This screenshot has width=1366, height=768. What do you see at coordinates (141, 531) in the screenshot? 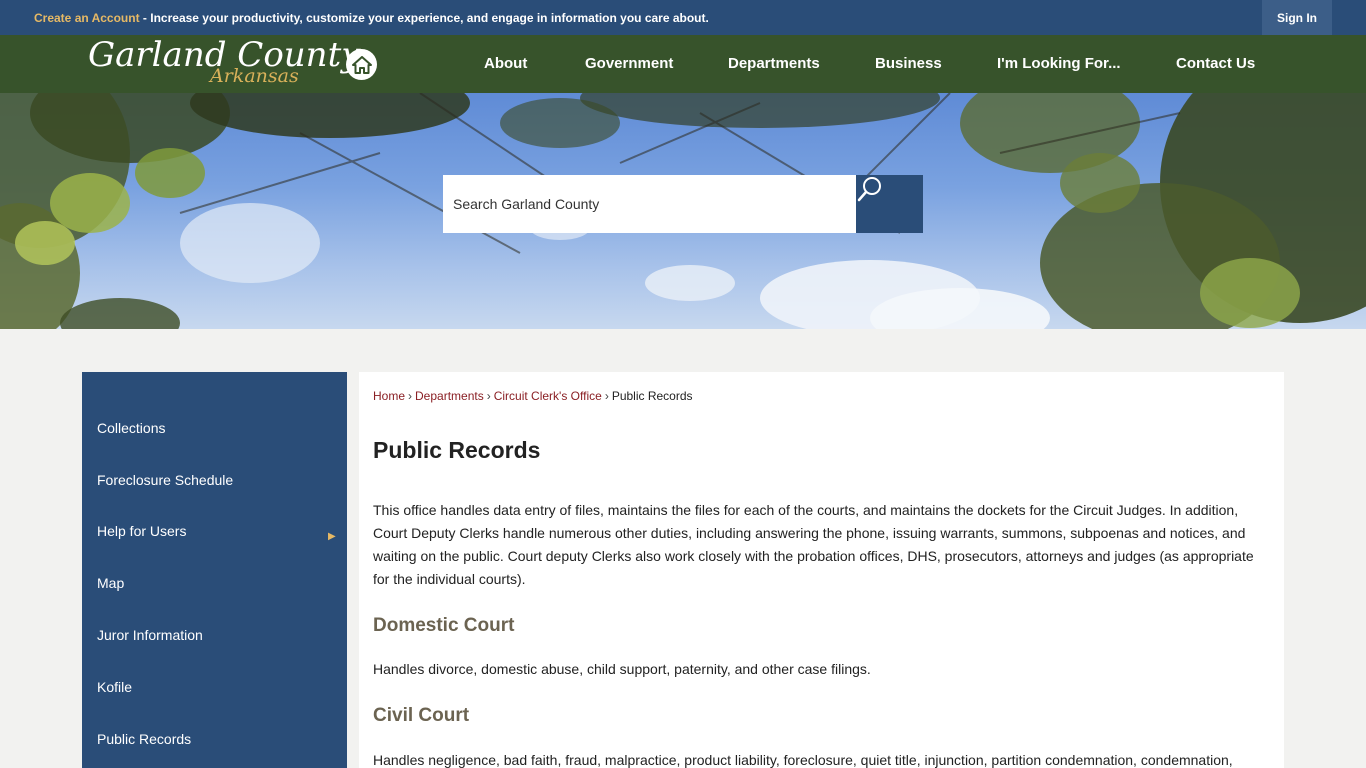
I see `sidebar-item-help-for-users: Help for Users` at bounding box center [141, 531].